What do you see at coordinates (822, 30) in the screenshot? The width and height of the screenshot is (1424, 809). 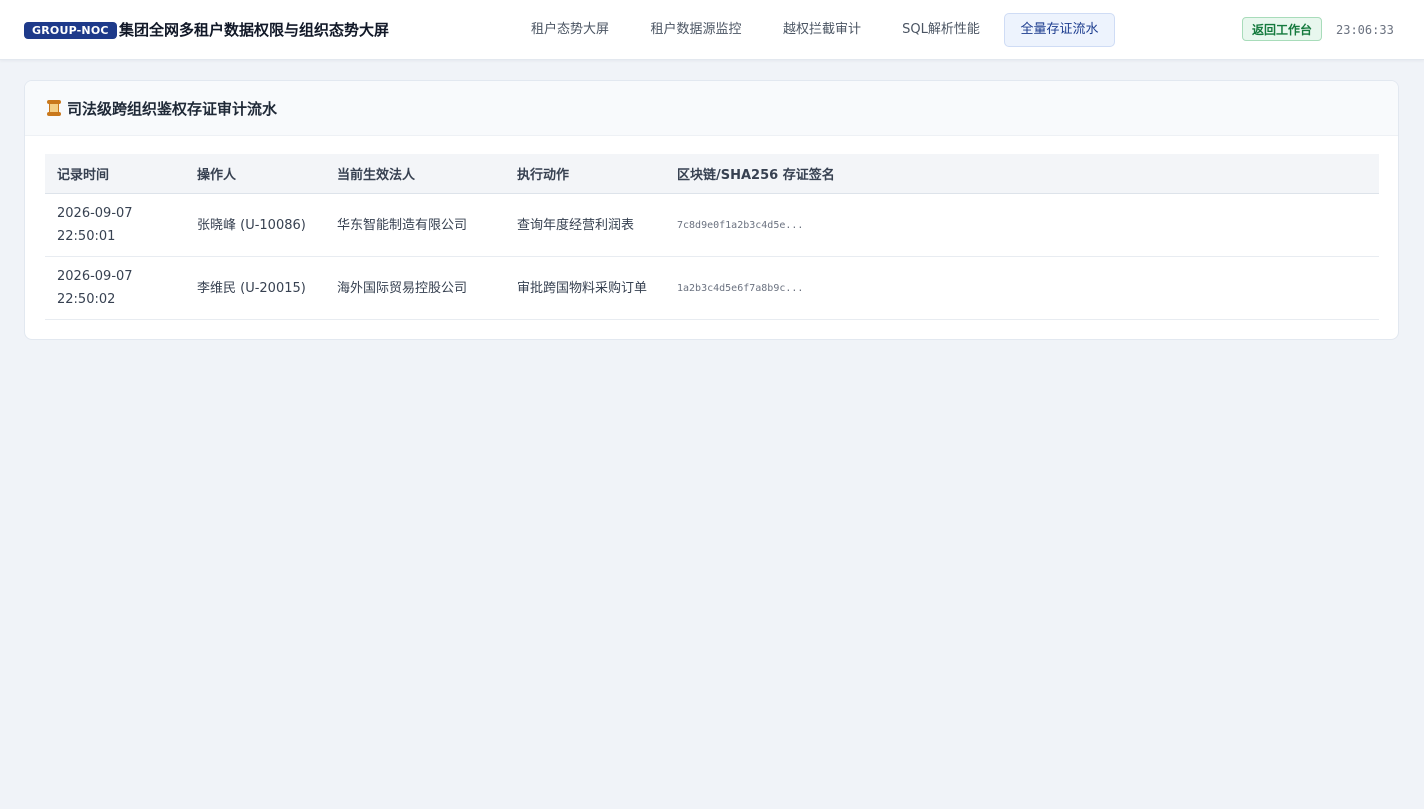 I see `tab-overreach-audit: 越权拦截审计` at bounding box center [822, 30].